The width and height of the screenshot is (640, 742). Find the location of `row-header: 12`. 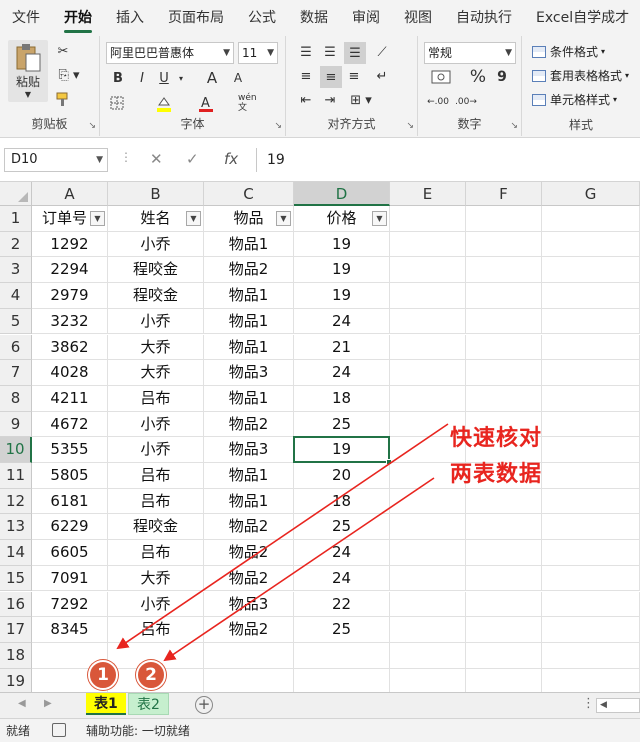

row-header: 12 is located at coordinates (16, 501).